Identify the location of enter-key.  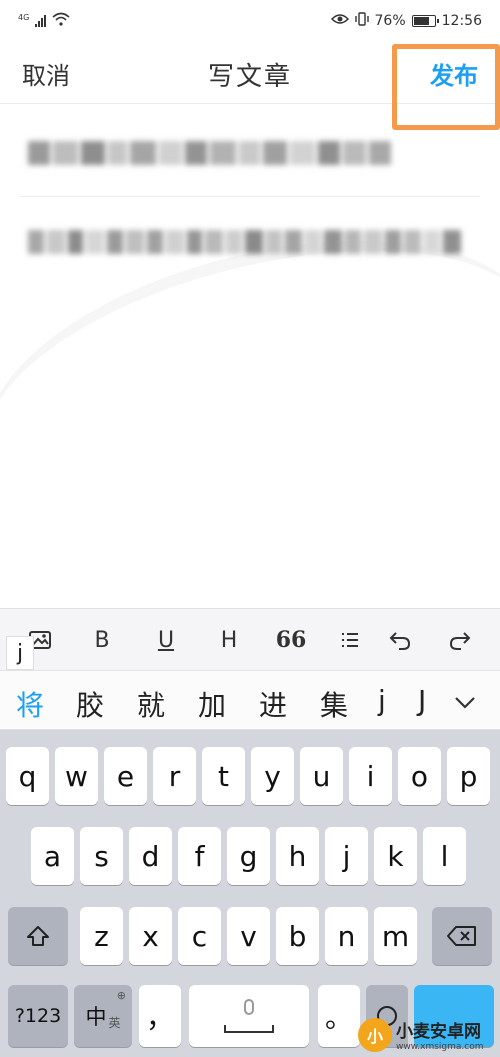
(454, 1016).